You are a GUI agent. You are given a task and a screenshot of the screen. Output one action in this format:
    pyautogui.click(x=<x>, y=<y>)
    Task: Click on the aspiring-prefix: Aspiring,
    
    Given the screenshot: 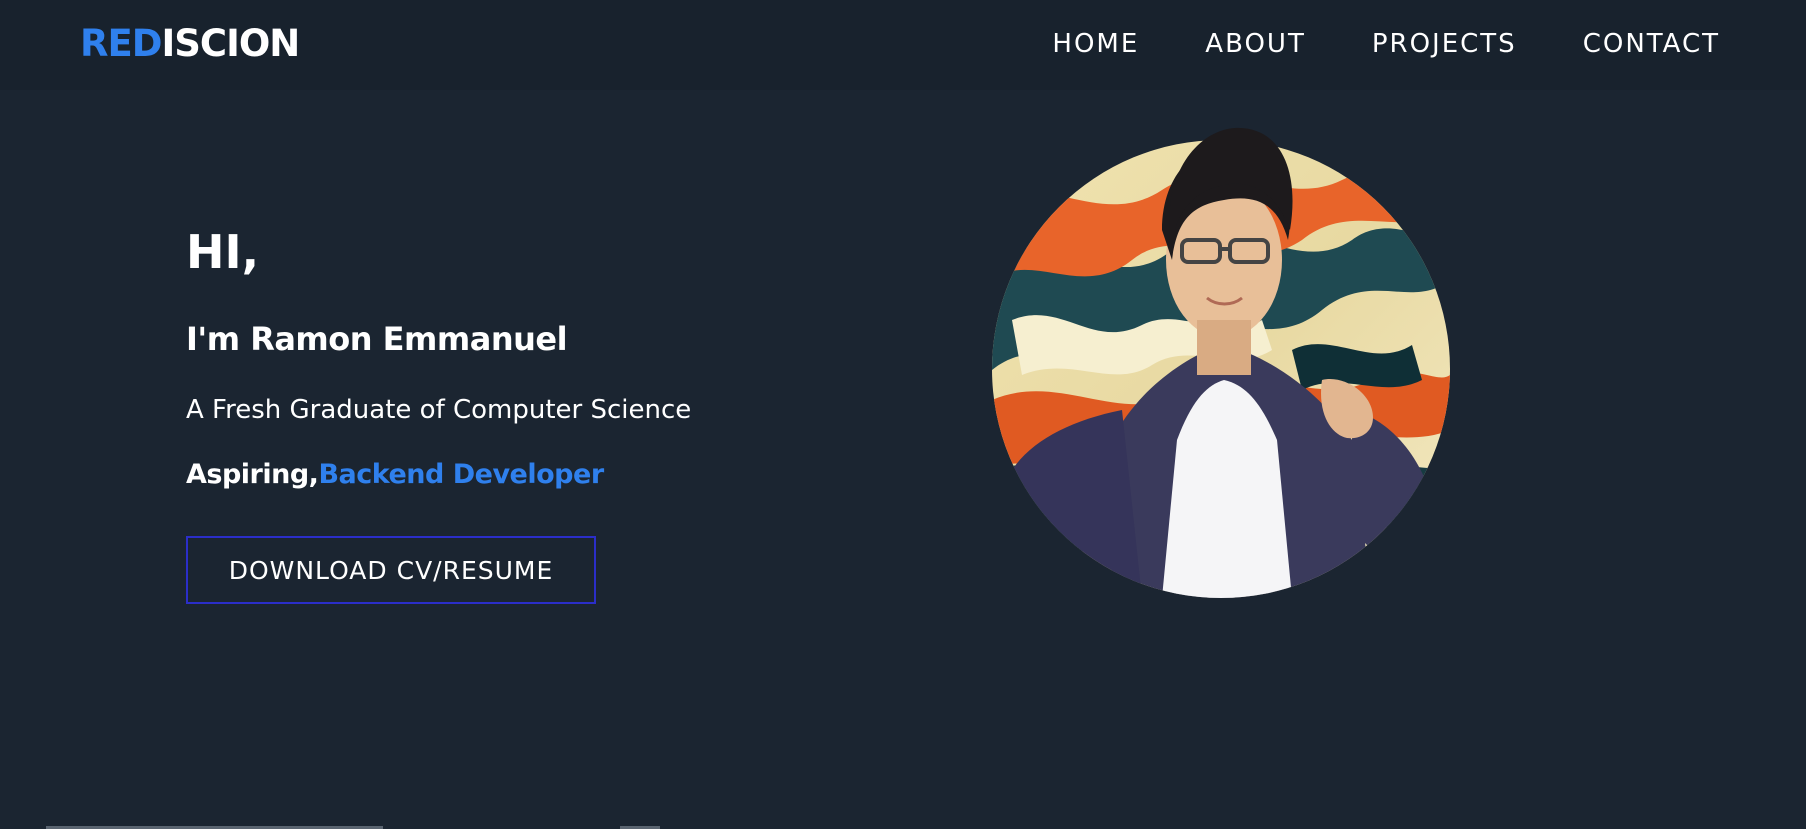 What is the action you would take?
    pyautogui.click(x=252, y=474)
    